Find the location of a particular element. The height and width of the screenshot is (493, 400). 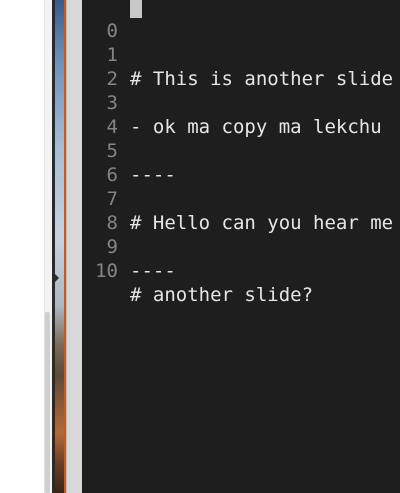

line-text: # another slide? is located at coordinates (221, 295).